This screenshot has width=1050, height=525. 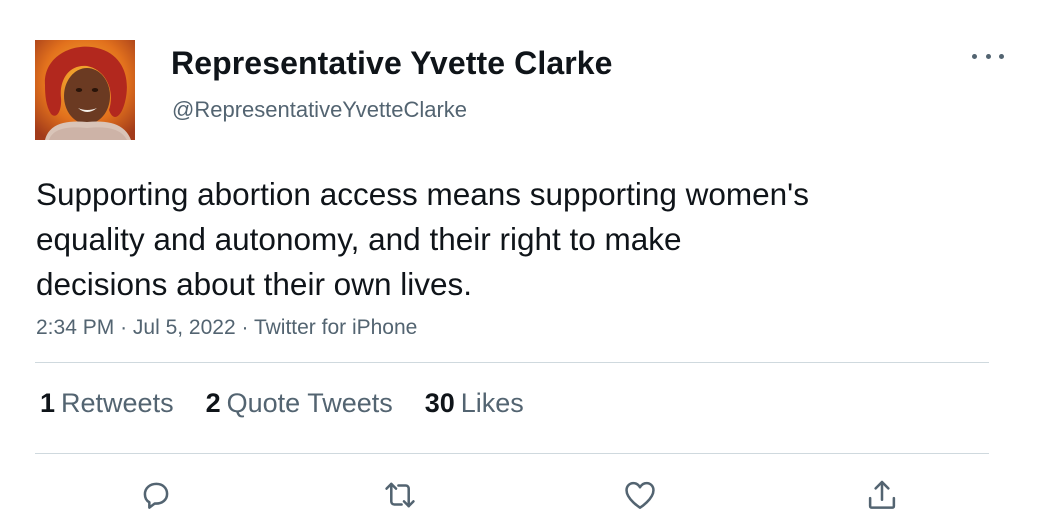 I want to click on avatar, so click(x=85, y=90).